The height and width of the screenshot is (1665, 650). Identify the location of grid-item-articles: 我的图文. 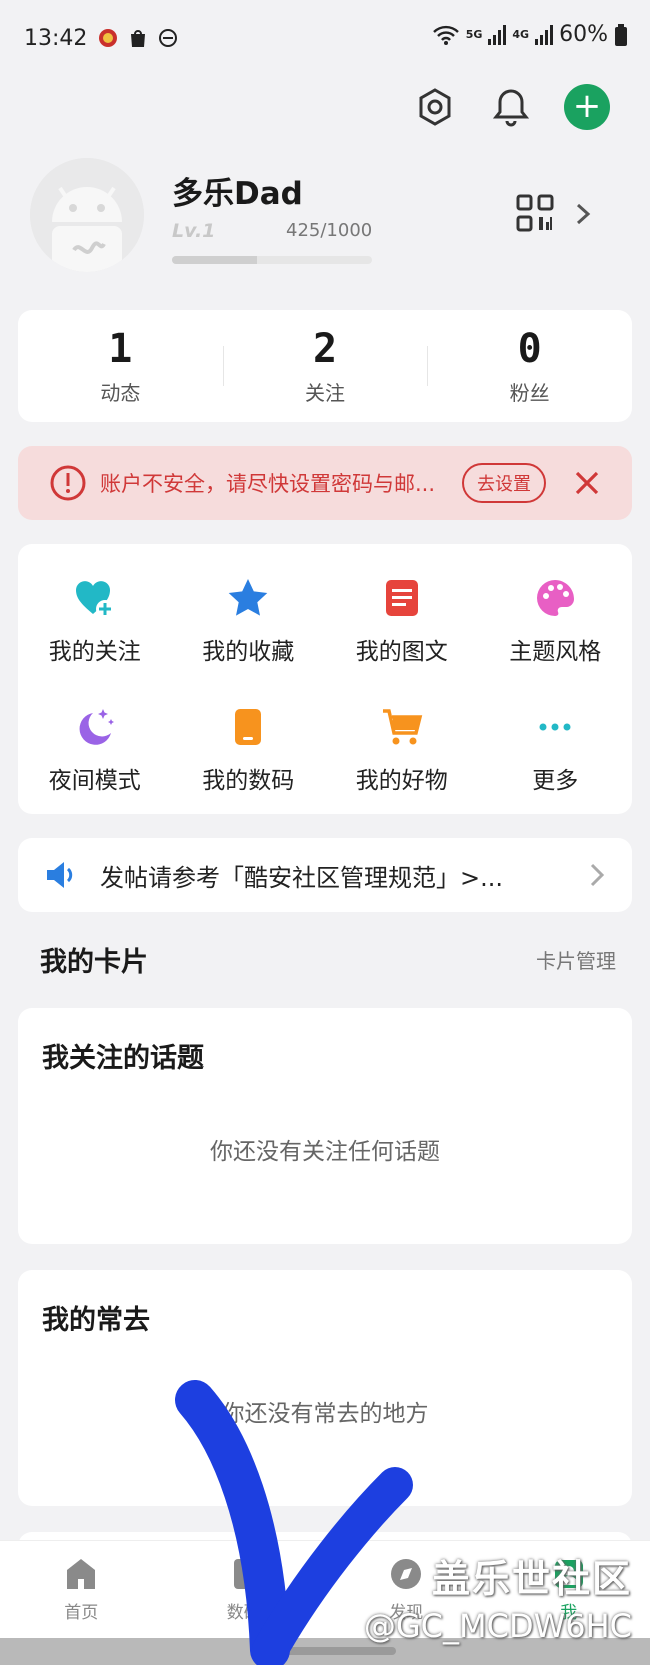
(402, 620).